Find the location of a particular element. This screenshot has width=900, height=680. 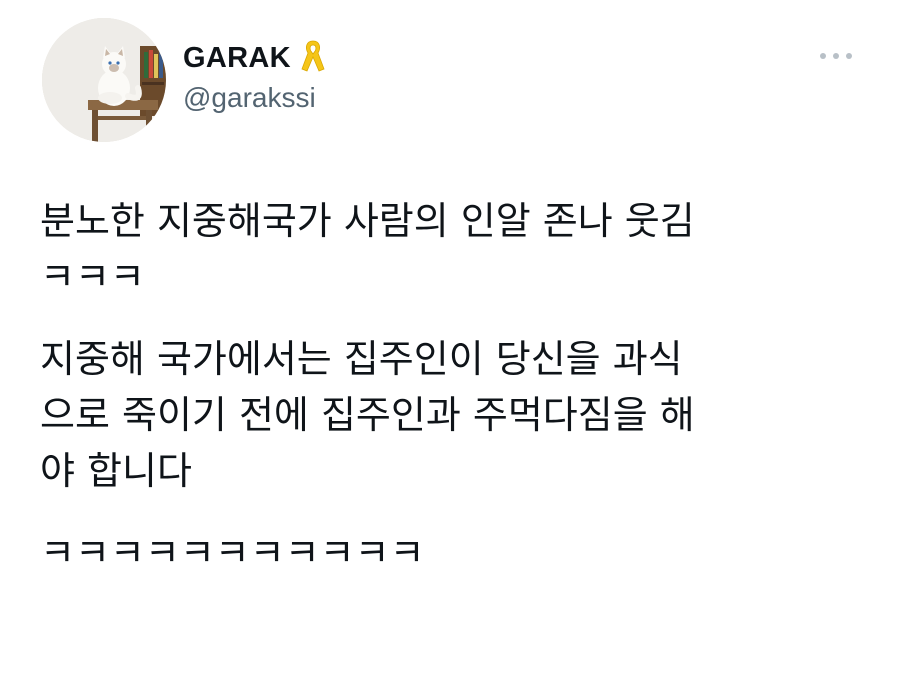

cat-photo-icon is located at coordinates (104, 80).